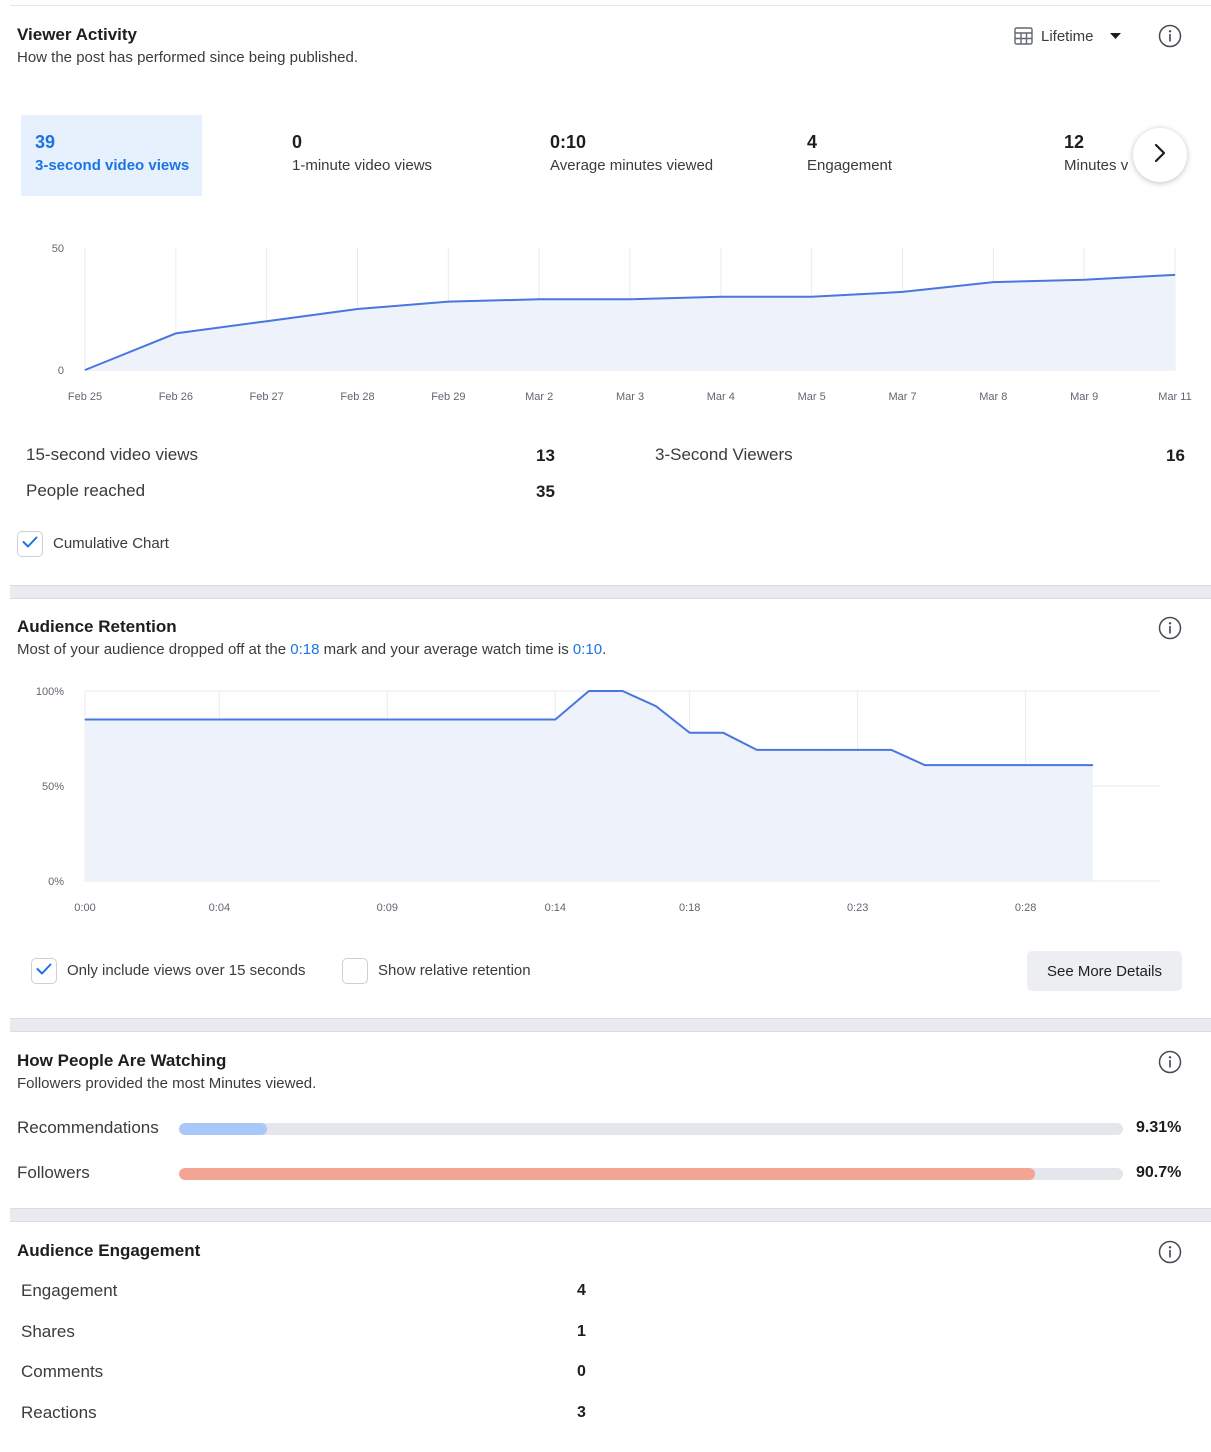 This screenshot has width=1211, height=1452. I want to click on fifteen-second-views-label: 15-second video views, so click(112, 454).